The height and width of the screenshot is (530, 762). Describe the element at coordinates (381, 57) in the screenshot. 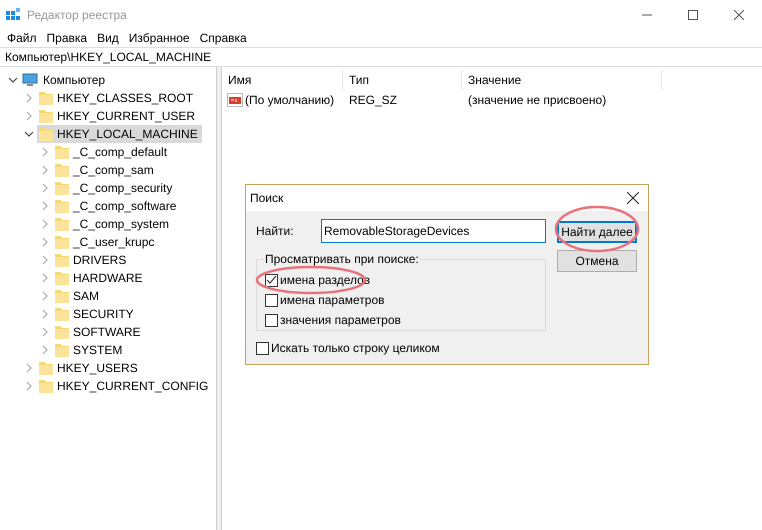

I see `address-field: Компьютер\HKEY_LOCAL_MACHINE` at that location.